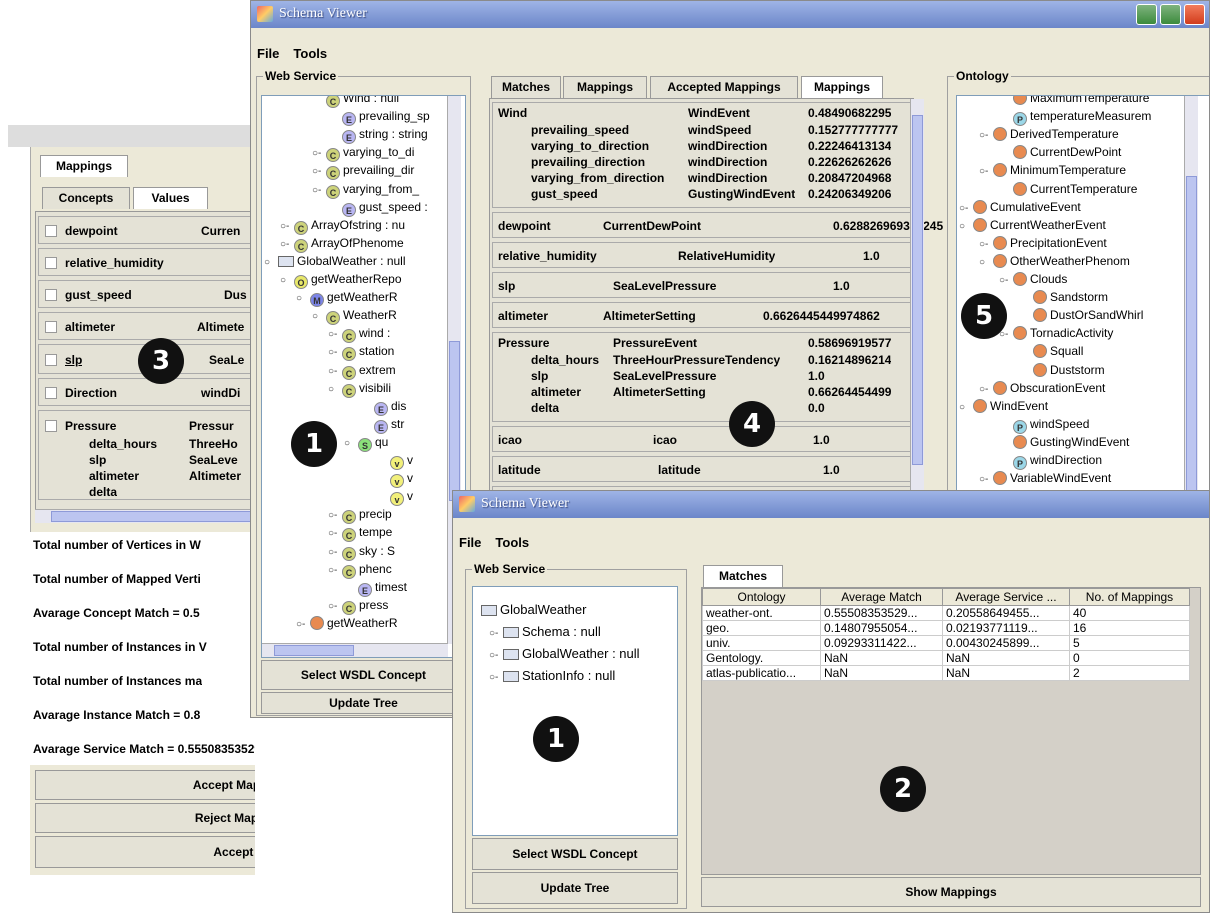  Describe the element at coordinates (358, 606) in the screenshot. I see `tree-node: ○- Cpress` at that location.